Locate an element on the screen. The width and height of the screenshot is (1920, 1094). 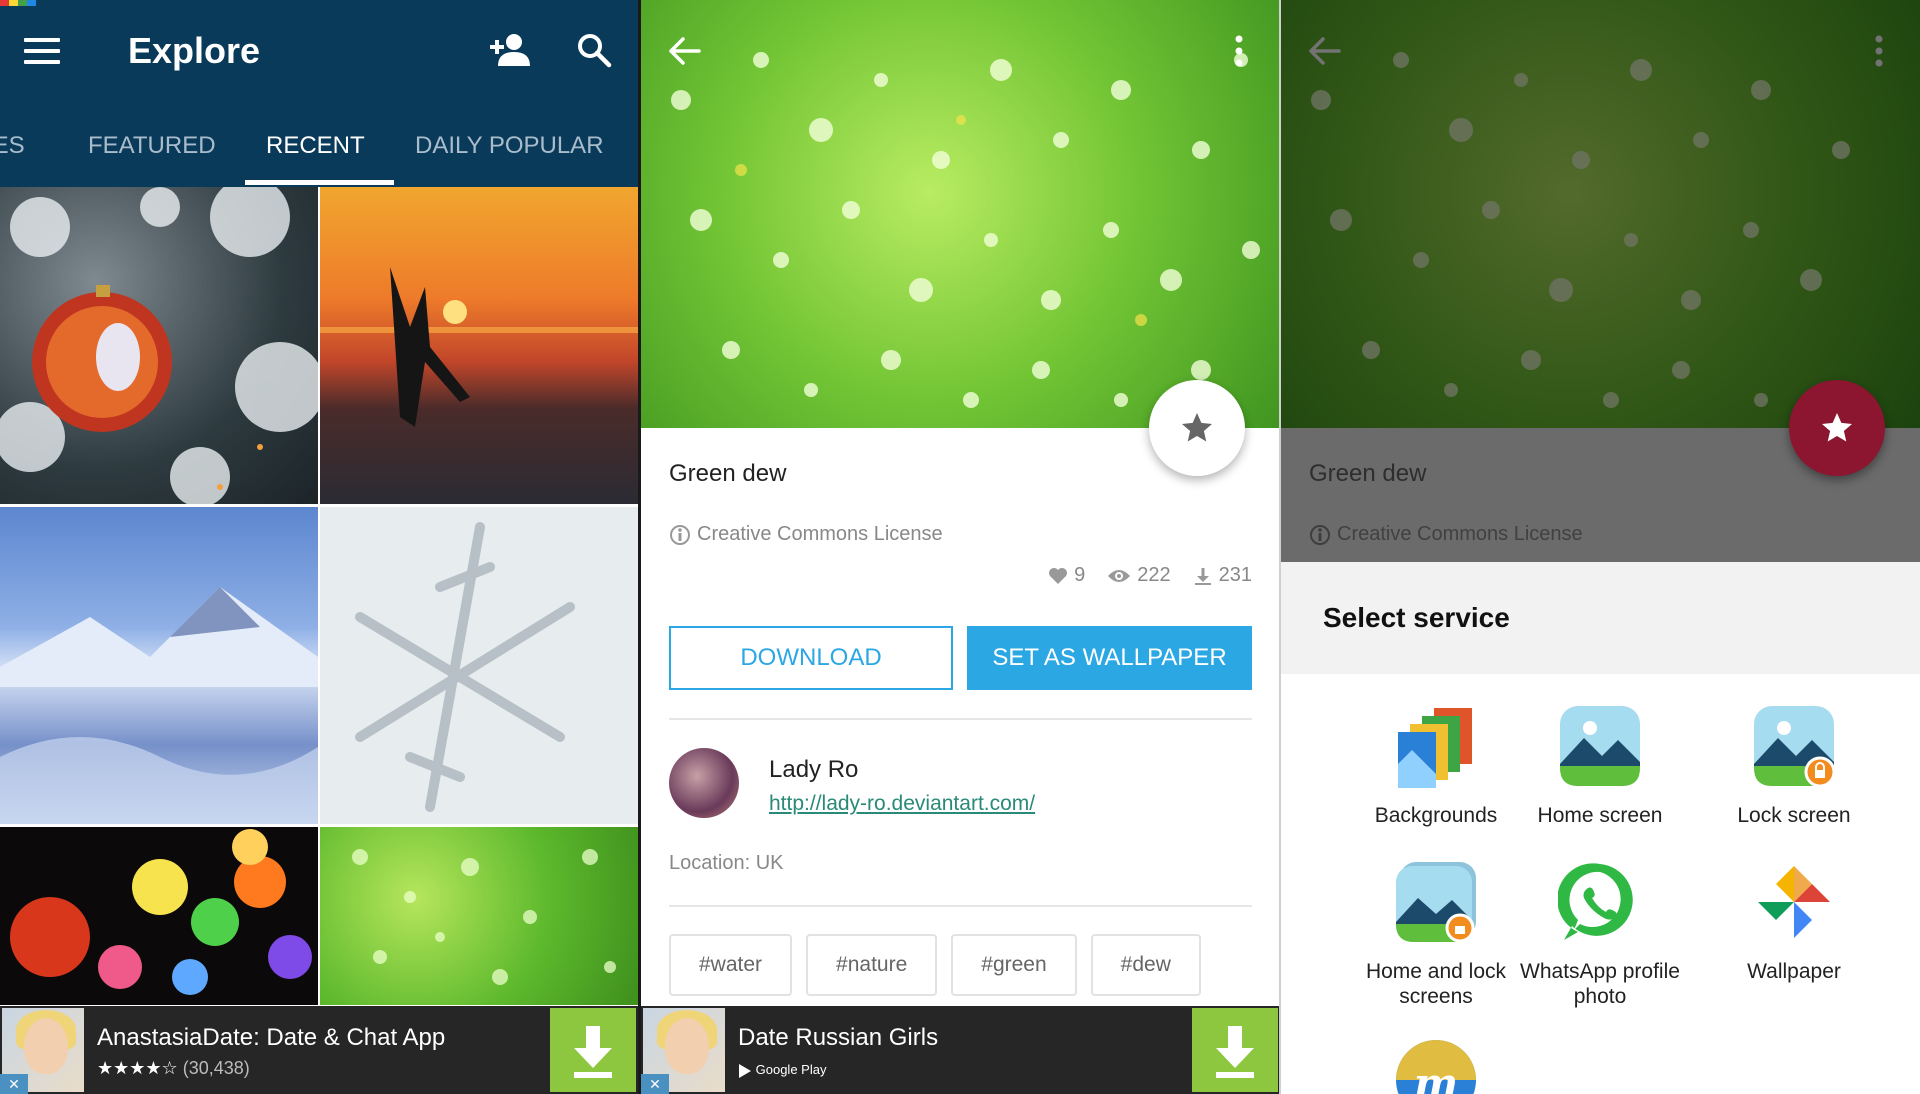
menu-icon is located at coordinates (42, 51).